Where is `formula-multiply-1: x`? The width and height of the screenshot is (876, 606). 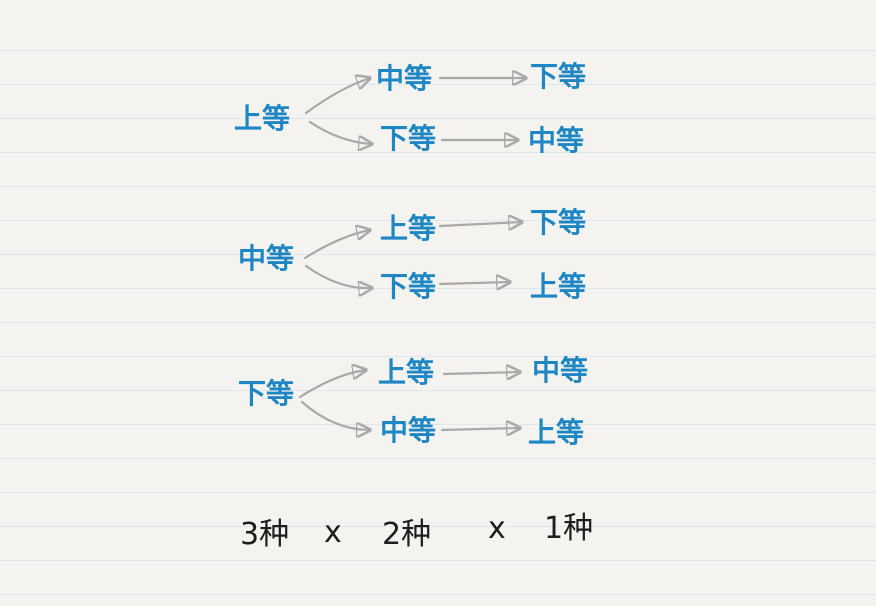 formula-multiply-1: x is located at coordinates (333, 532).